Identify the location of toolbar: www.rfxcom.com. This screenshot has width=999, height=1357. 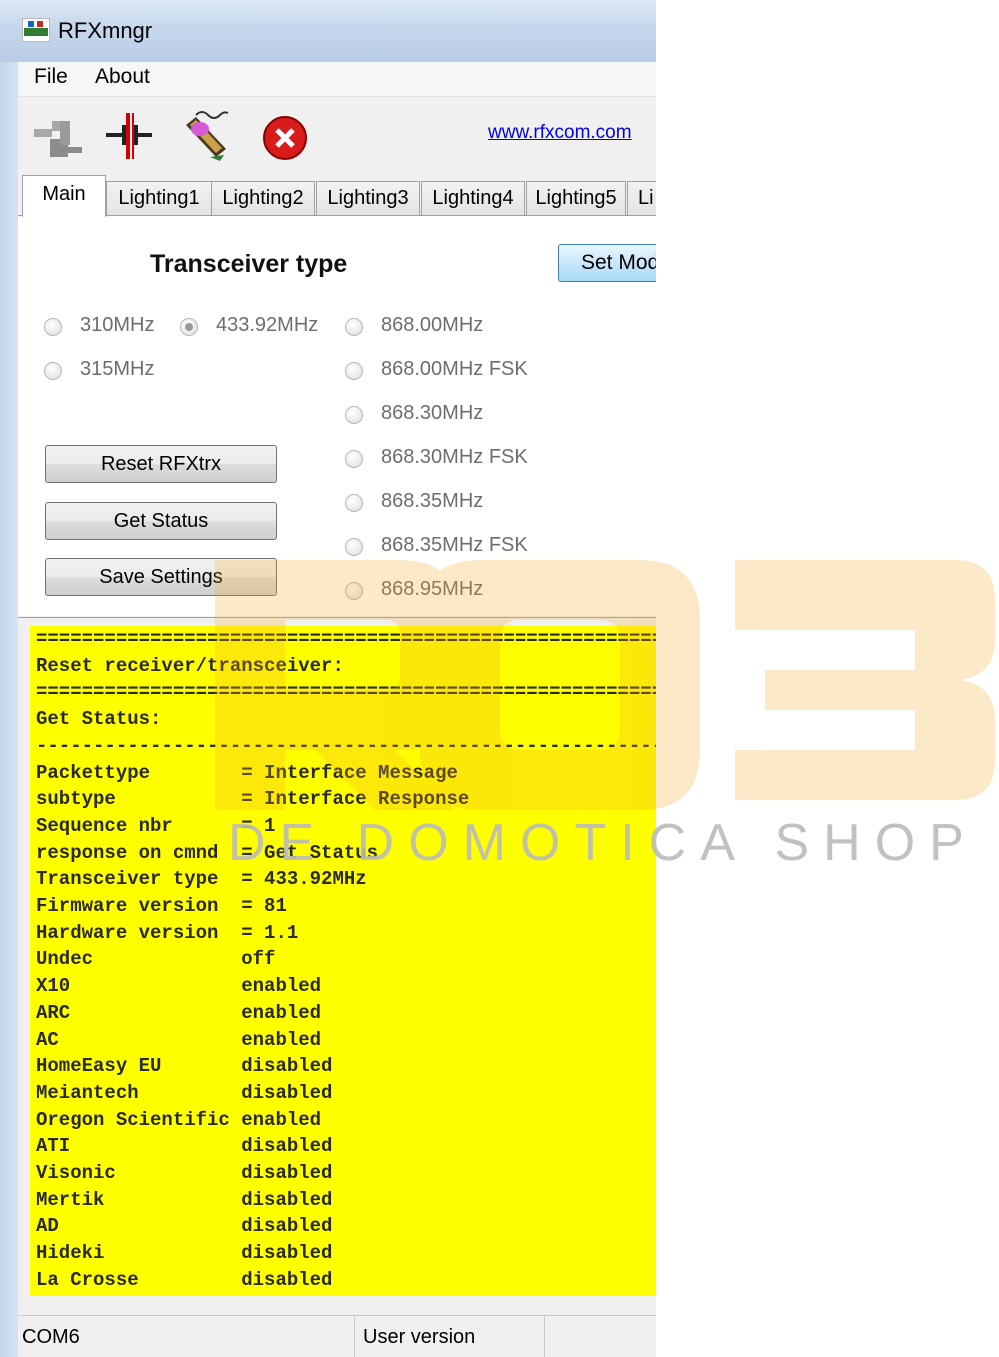
(337, 136).